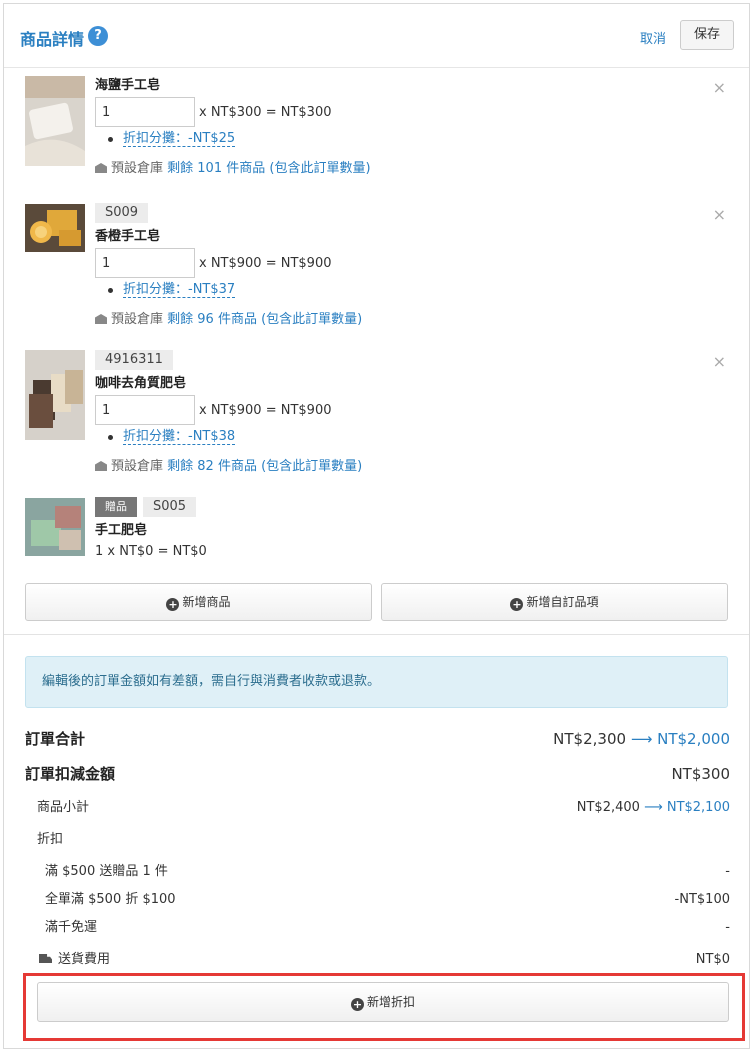 This screenshot has height=1052, width=754. Describe the element at coordinates (206, 602) in the screenshot. I see `add-product-label: 新增商品` at that location.